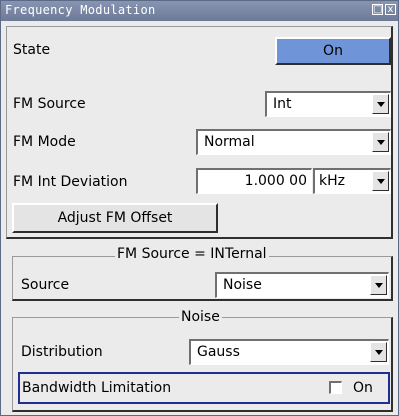 The width and height of the screenshot is (399, 416). I want to click on state-label: State, so click(32, 50).